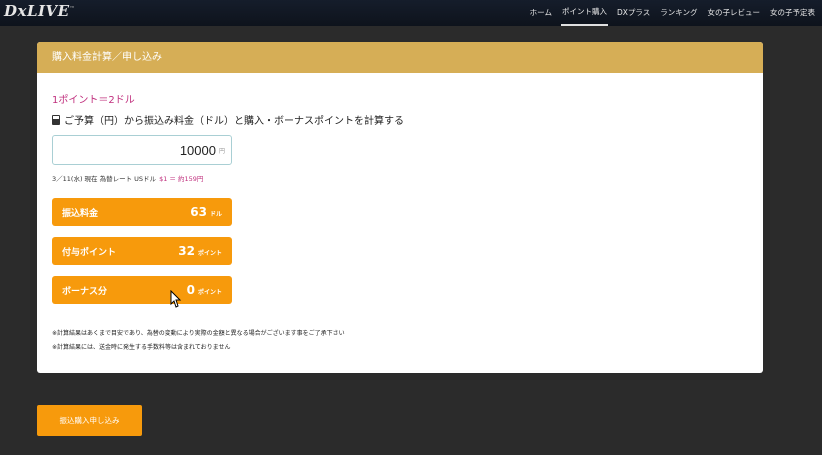 Image resolution: width=822 pixels, height=455 pixels. What do you see at coordinates (186, 251) in the screenshot?
I see `granted-points-value: 32` at bounding box center [186, 251].